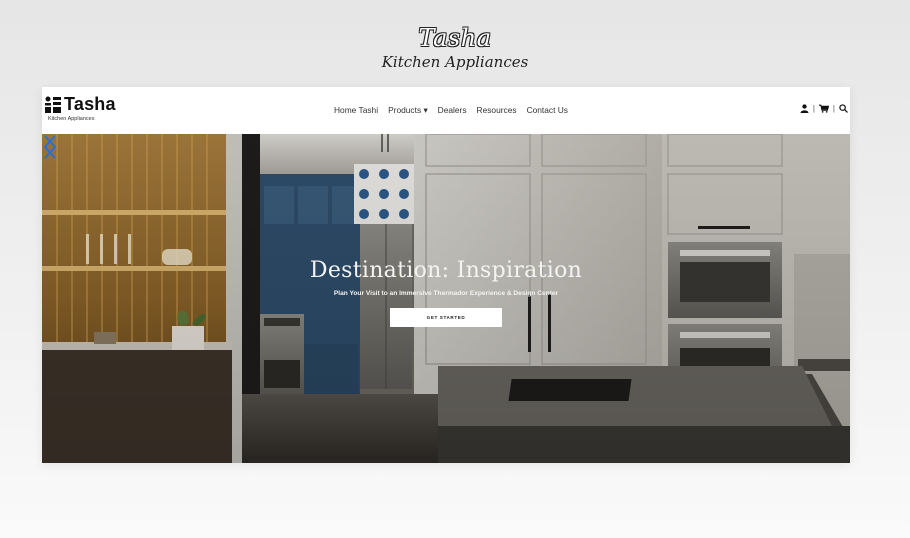 This screenshot has width=910, height=538. I want to click on logo-tagline: Kitchen Appliances, so click(71, 119).